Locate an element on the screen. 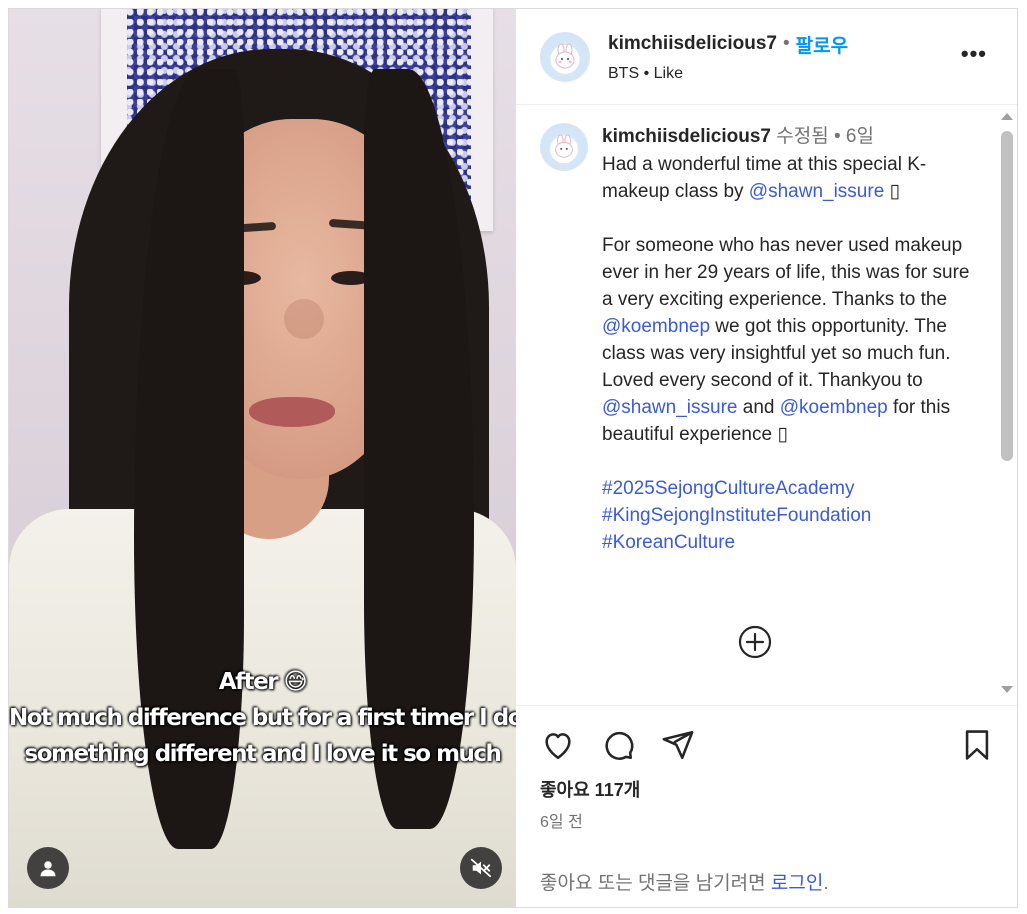 The width and height of the screenshot is (1027, 914). tagged-user-button is located at coordinates (48, 868).